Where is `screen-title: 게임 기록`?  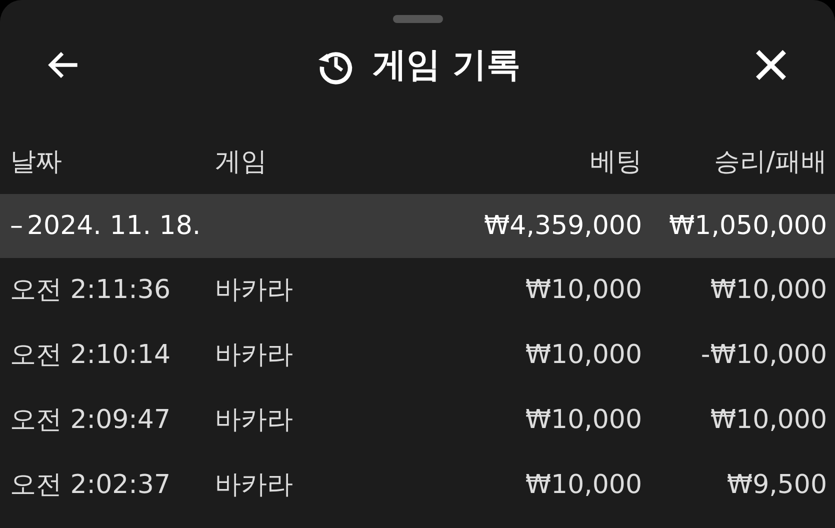 screen-title: 게임 기록 is located at coordinates (446, 65).